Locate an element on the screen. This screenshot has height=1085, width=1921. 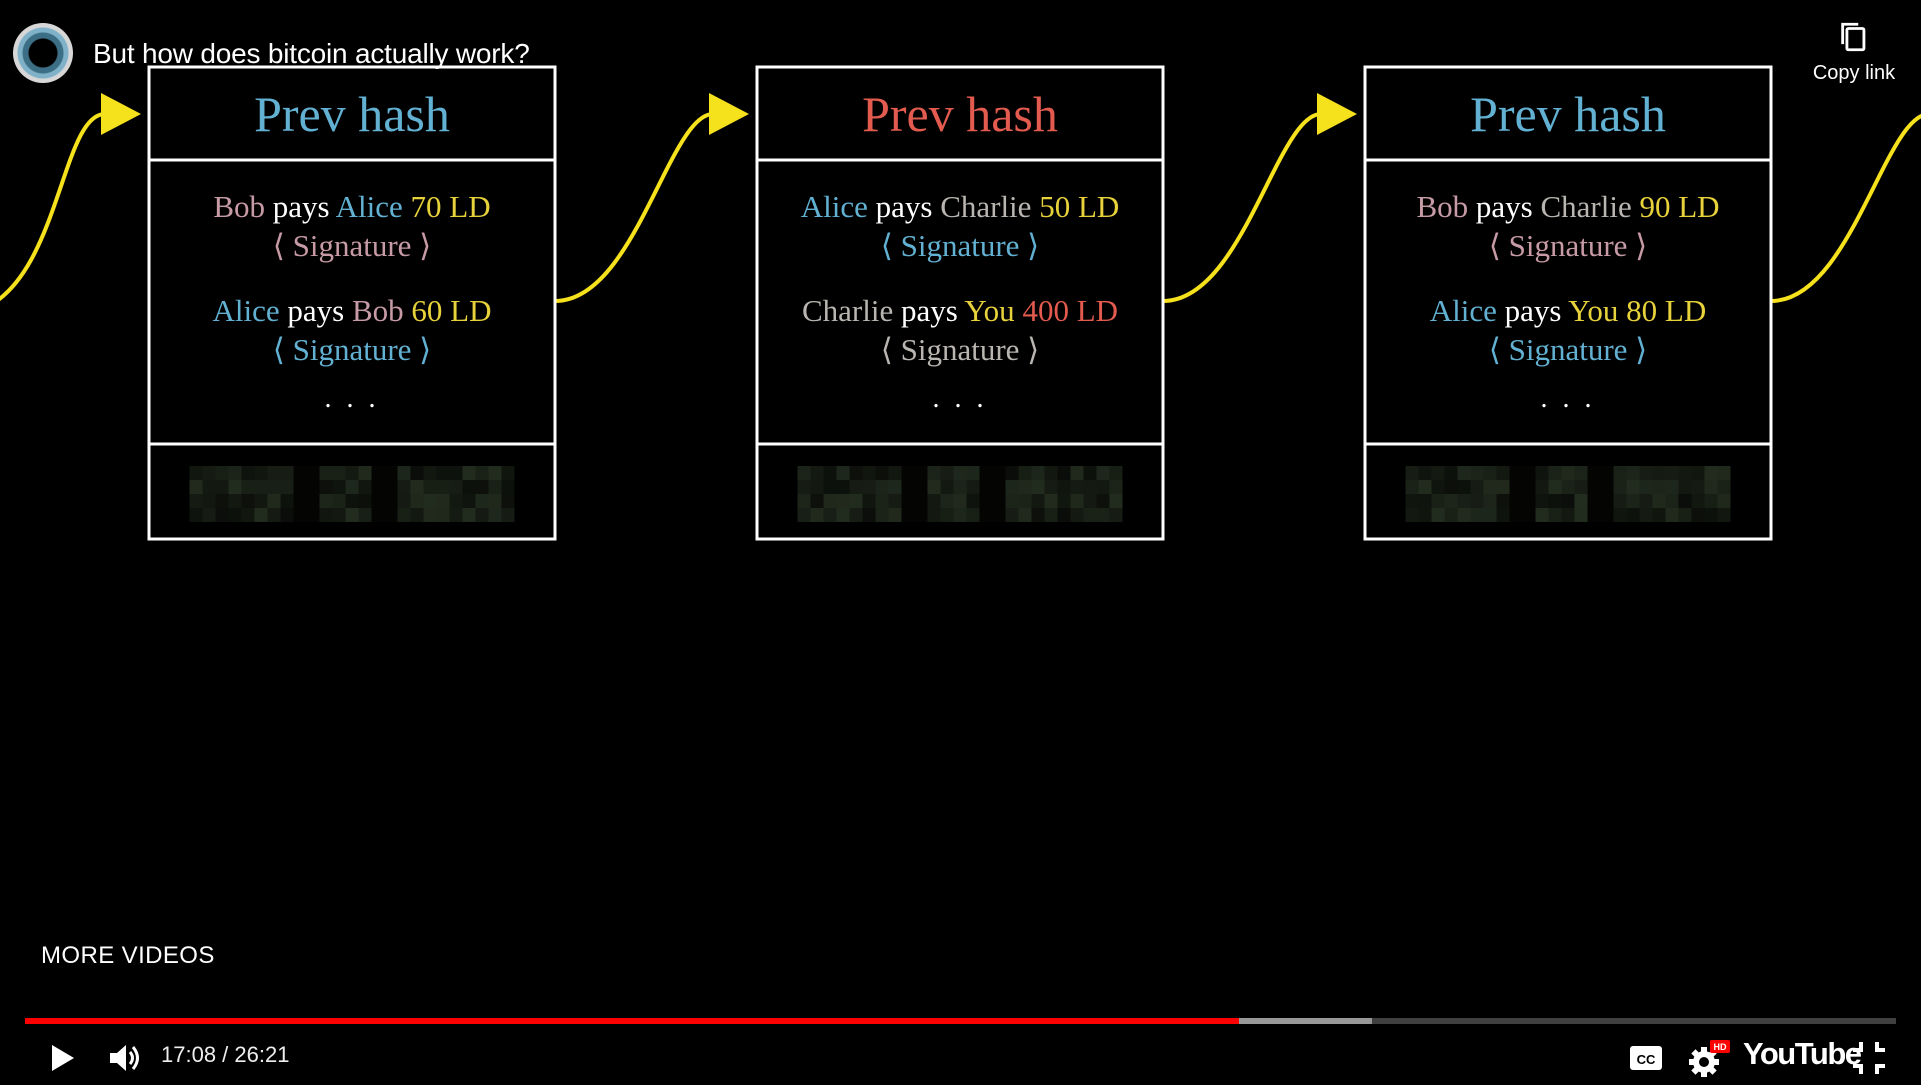
copy-link-button: Copy link is located at coordinates (1854, 52).